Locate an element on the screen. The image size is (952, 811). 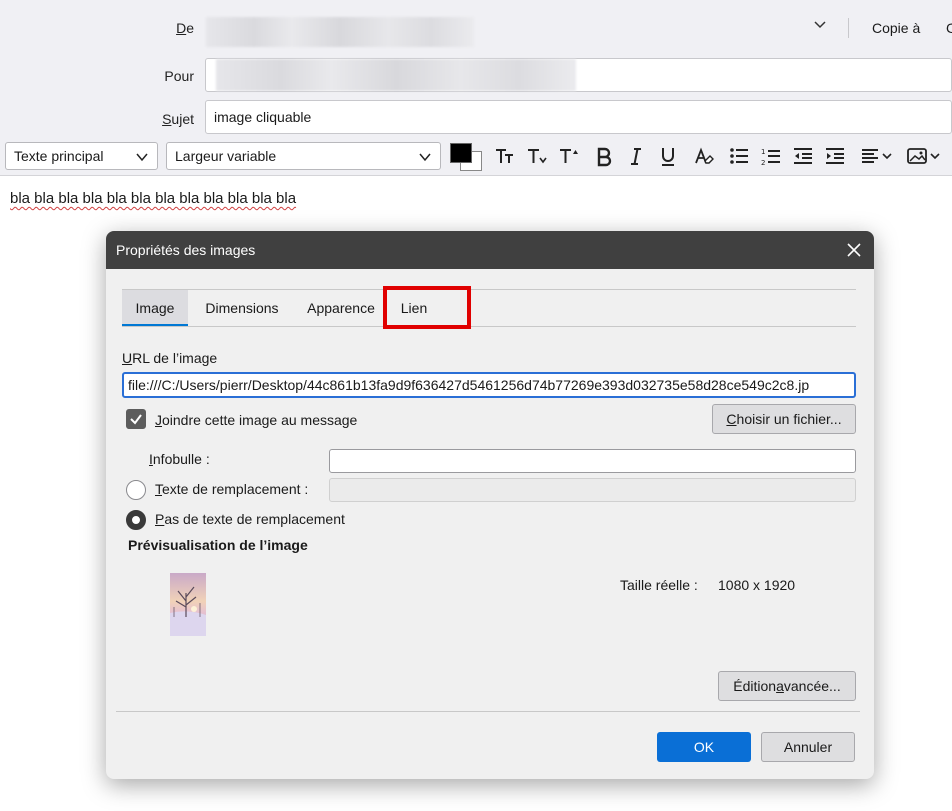
tab-image: Image is located at coordinates (155, 308).